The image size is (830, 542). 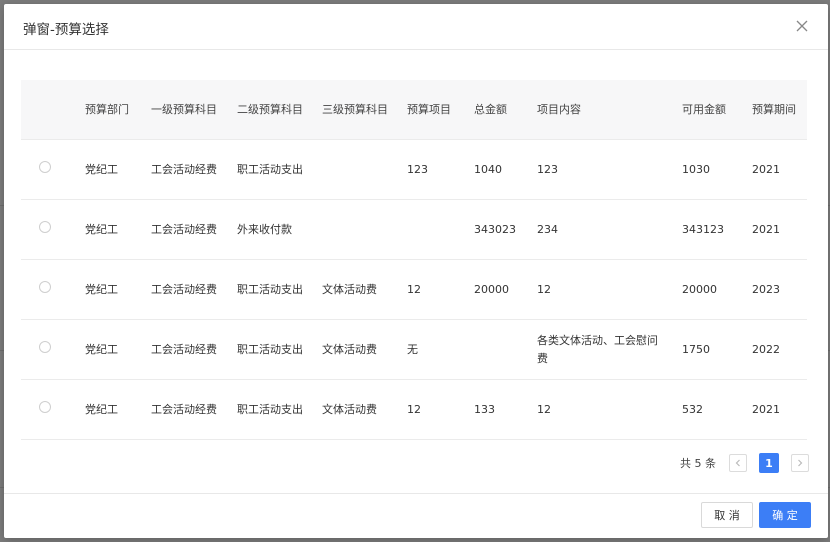 I want to click on cell-total, so click(x=497, y=349).